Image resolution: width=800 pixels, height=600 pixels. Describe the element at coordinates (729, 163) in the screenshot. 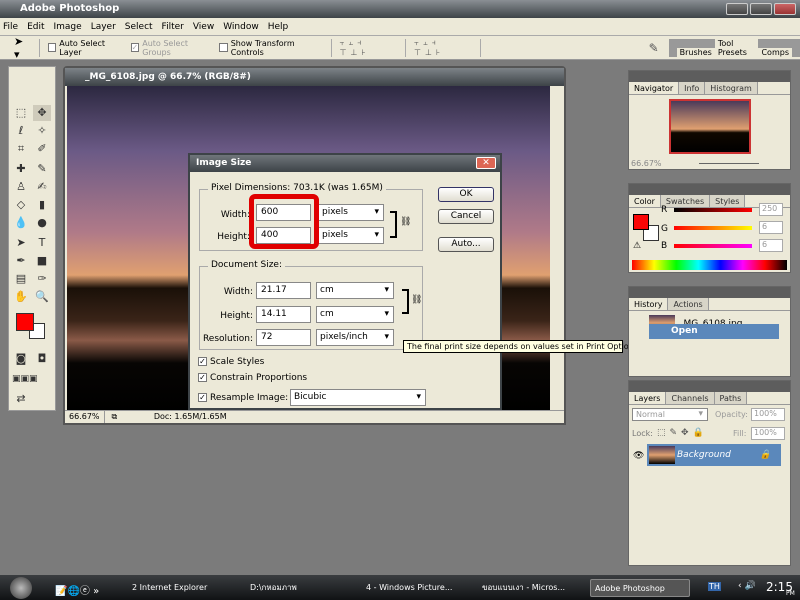

I see `navigator-zoom-slider` at that location.